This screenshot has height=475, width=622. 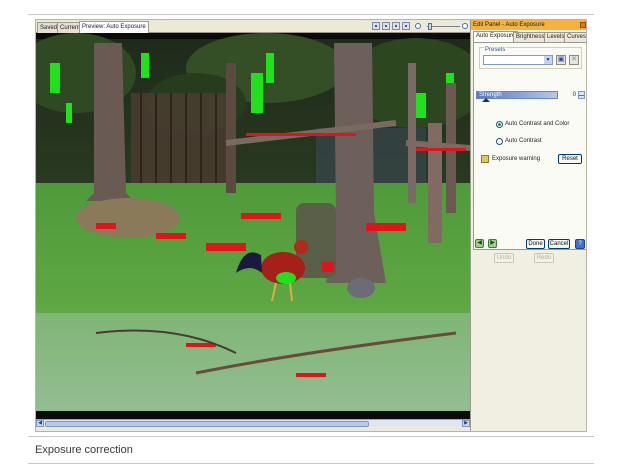 What do you see at coordinates (581, 95) in the screenshot?
I see `strength-spinner` at bounding box center [581, 95].